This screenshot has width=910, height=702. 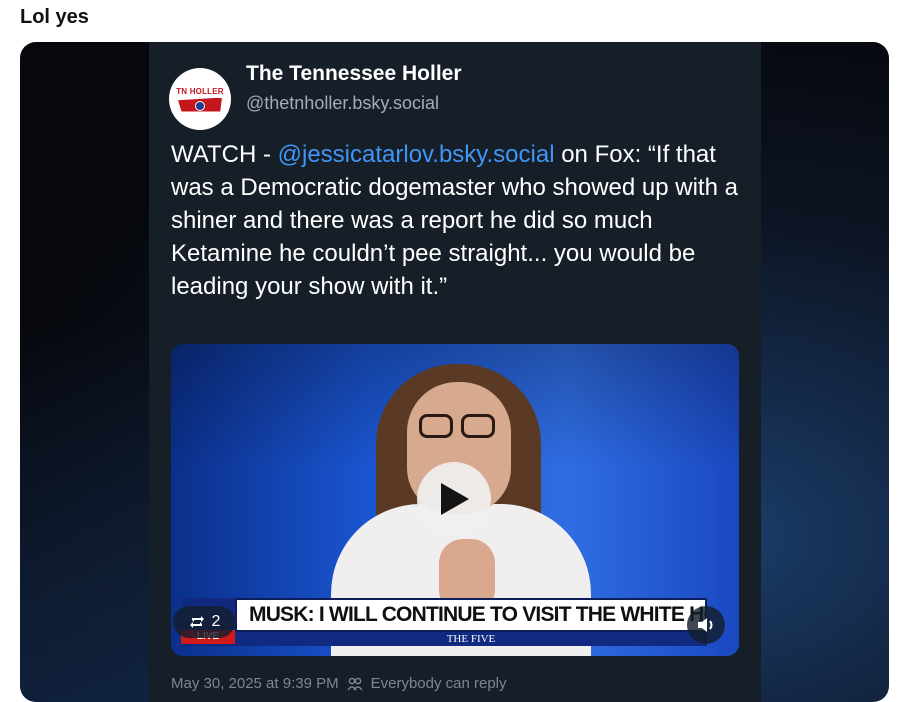 What do you see at coordinates (200, 91) in the screenshot?
I see `avatar-logo-text: TN HOLLER` at bounding box center [200, 91].